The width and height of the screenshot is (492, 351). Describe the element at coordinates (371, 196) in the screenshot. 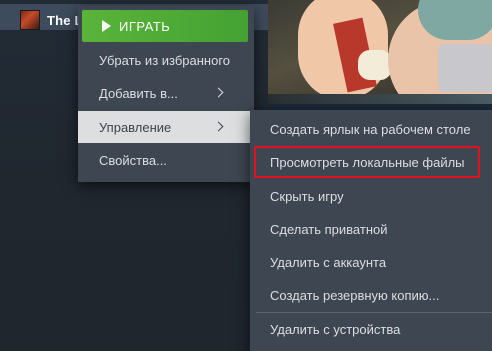

I see `submenu-item-hide-game: Скрыть игру` at that location.